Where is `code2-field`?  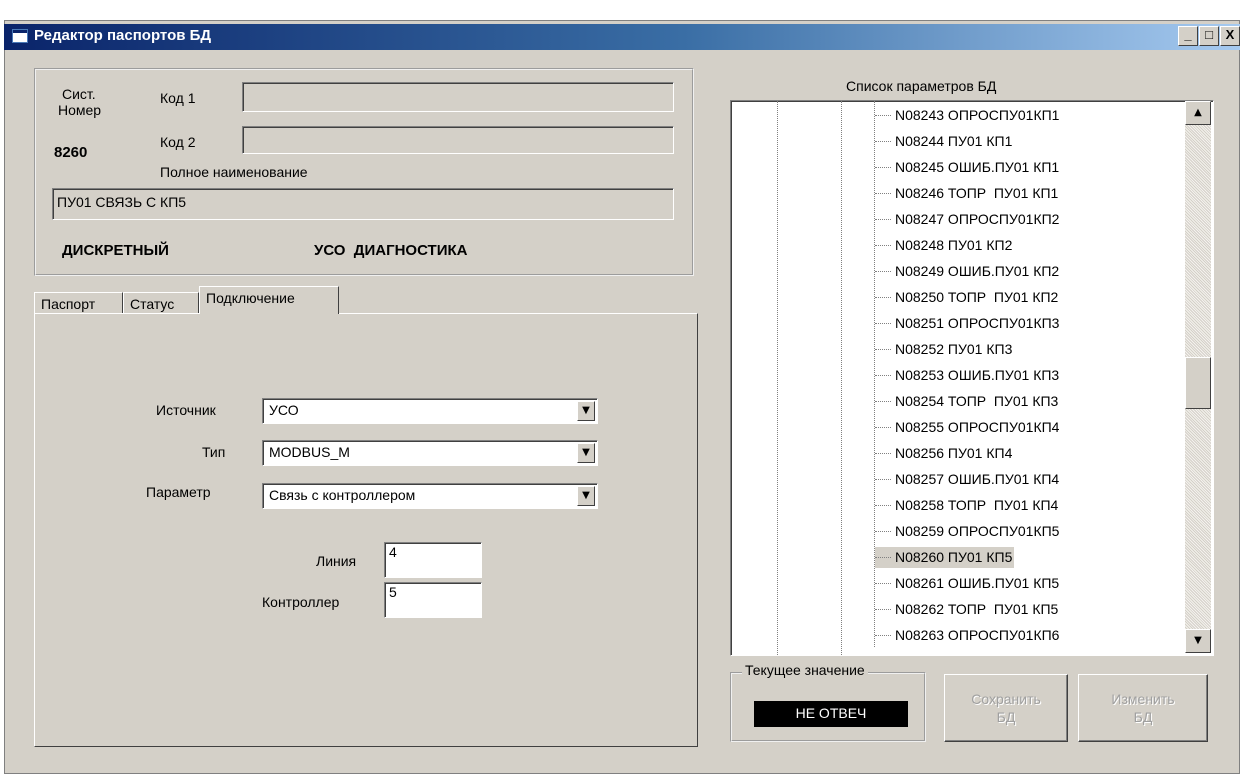
code2-field is located at coordinates (458, 140).